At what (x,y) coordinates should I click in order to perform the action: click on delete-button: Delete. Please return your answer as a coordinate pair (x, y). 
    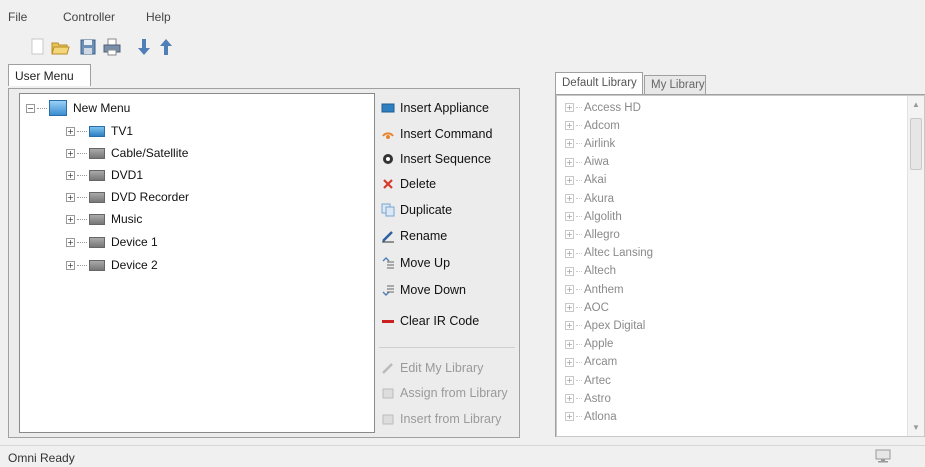
    Looking at the image, I should click on (408, 184).